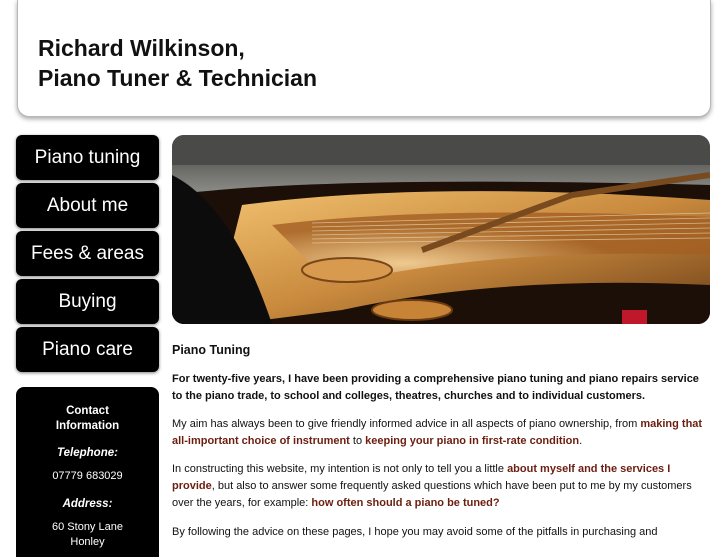 This screenshot has width=727, height=557. I want to click on site-title-line2: Piano Tuner & Technician, so click(178, 78).